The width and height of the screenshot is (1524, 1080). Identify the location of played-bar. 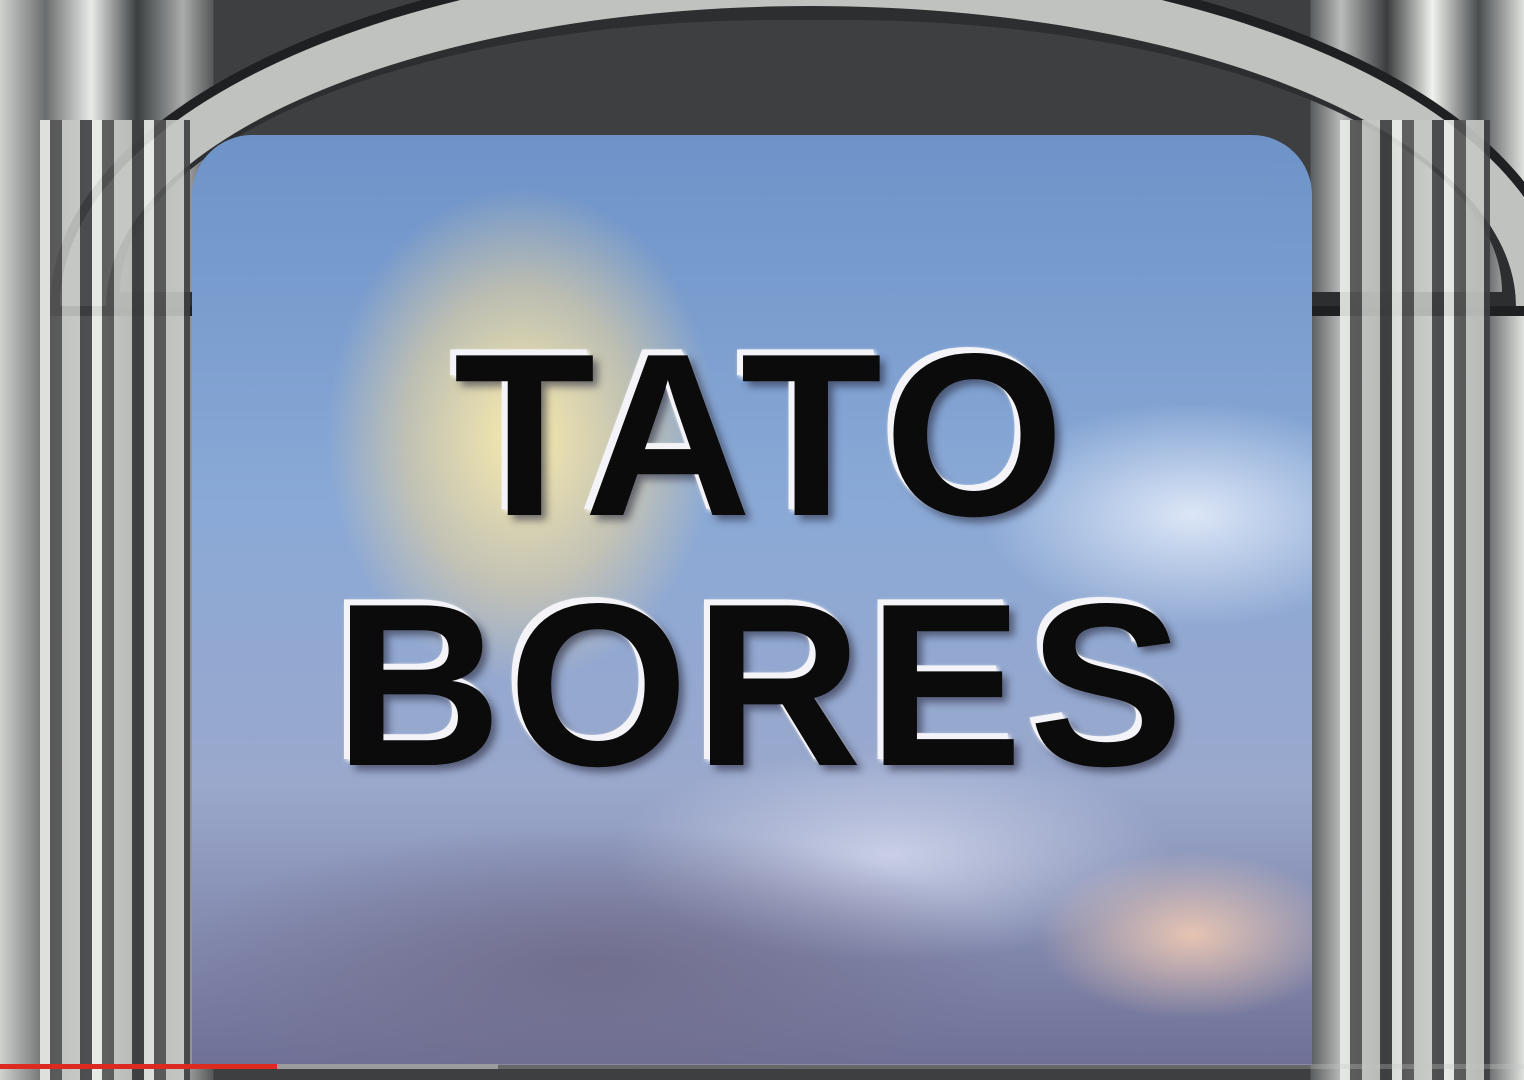
(139, 1066).